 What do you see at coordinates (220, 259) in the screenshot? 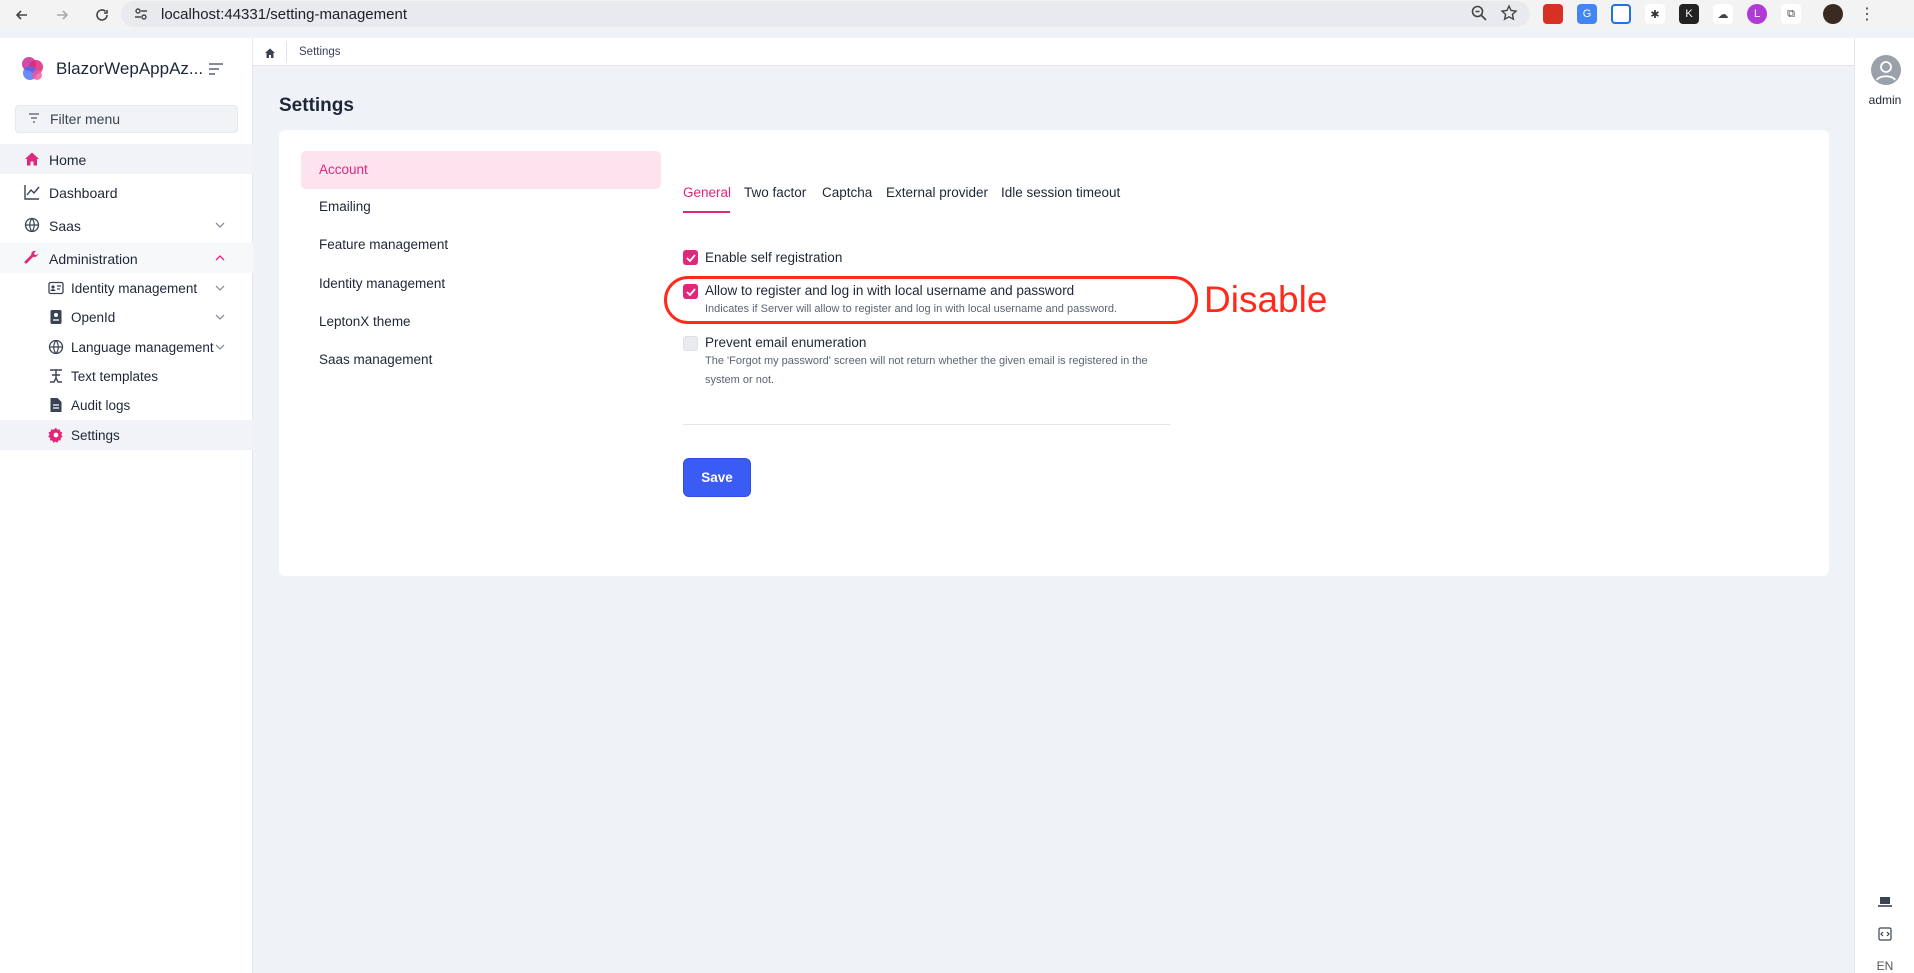
I see `chevron-up-icon` at bounding box center [220, 259].